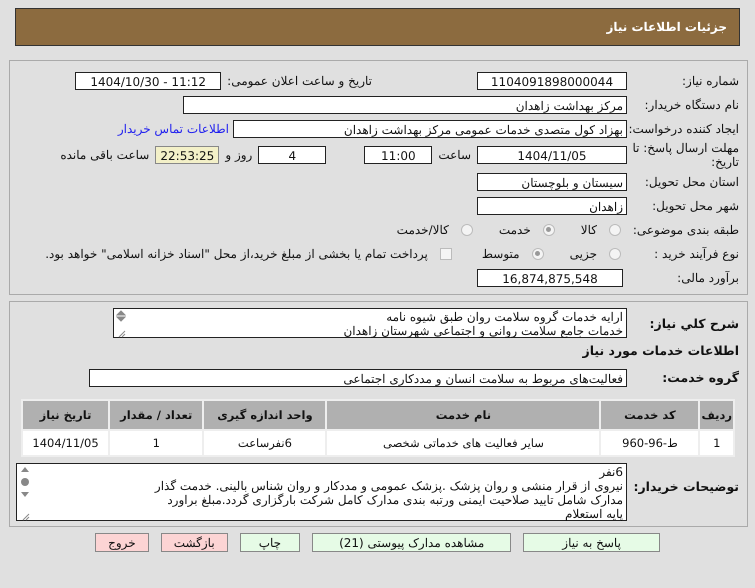 The width and height of the screenshot is (755, 588). I want to click on buyer-name-field: مرکز بهداشت زاهدان, so click(405, 105).